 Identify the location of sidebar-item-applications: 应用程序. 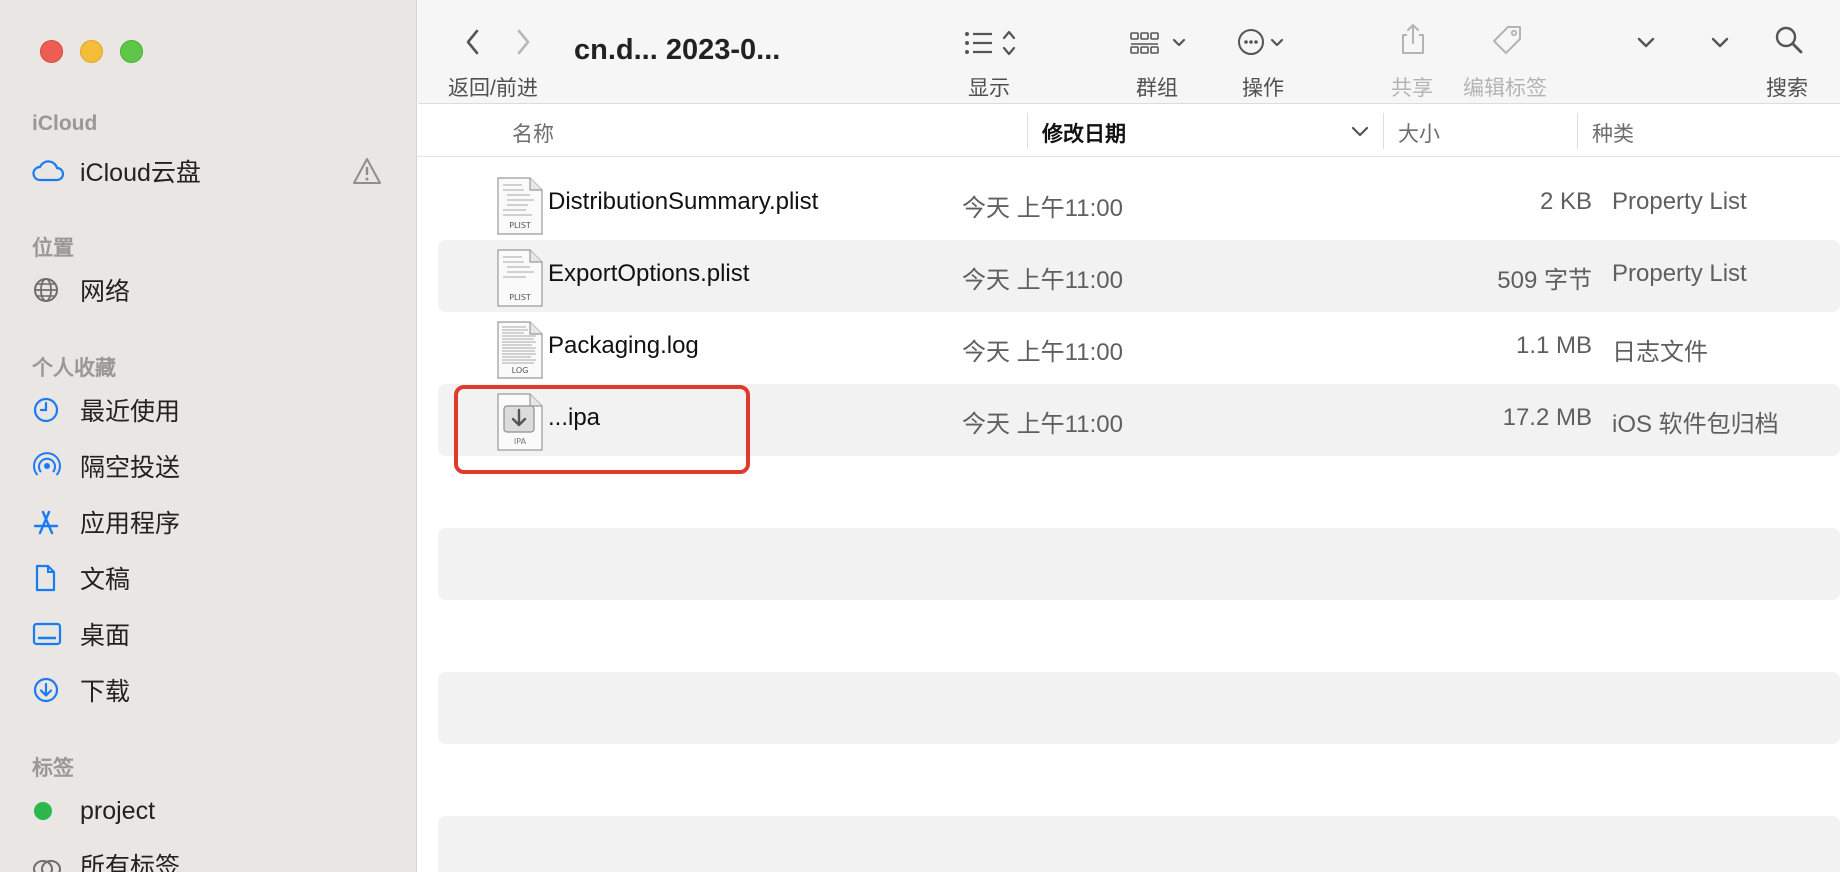
(207, 522).